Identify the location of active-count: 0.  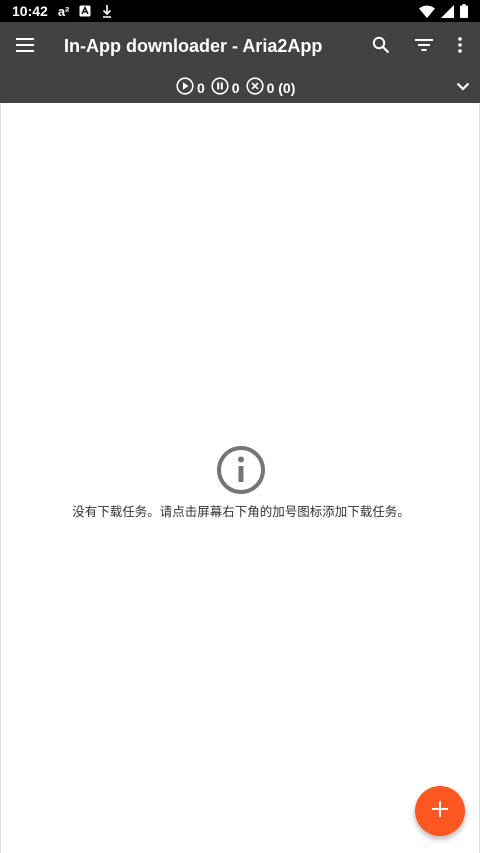
(190, 87).